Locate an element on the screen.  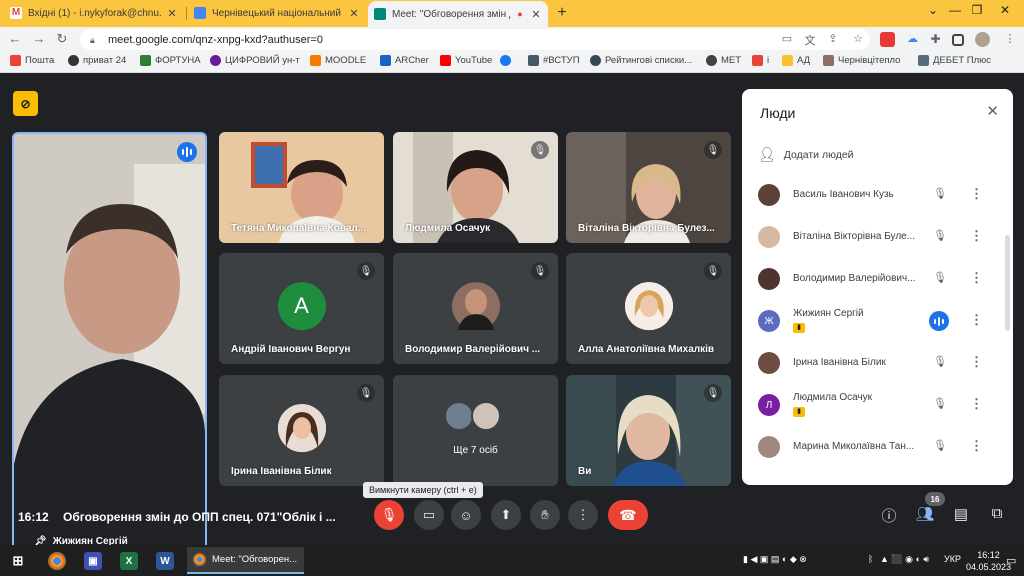
bookmark-item: приват 24 is located at coordinates (97, 60).